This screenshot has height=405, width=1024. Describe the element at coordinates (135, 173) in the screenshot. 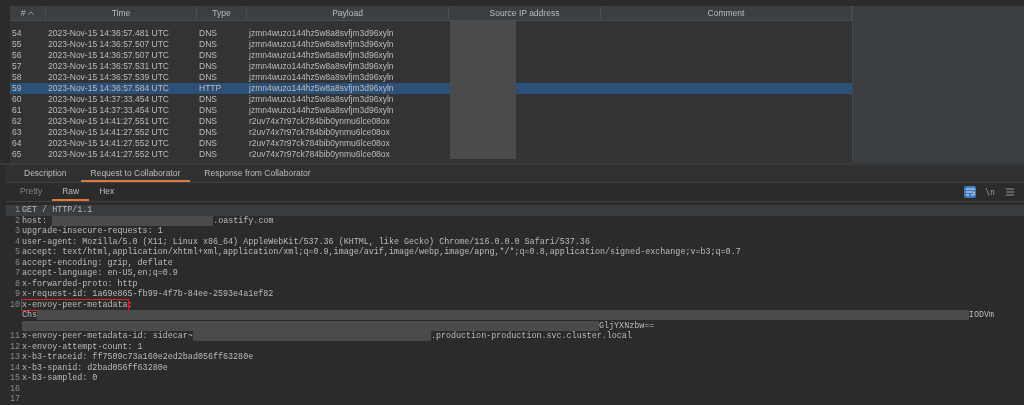

I see `tab: Request to Collaborator` at that location.